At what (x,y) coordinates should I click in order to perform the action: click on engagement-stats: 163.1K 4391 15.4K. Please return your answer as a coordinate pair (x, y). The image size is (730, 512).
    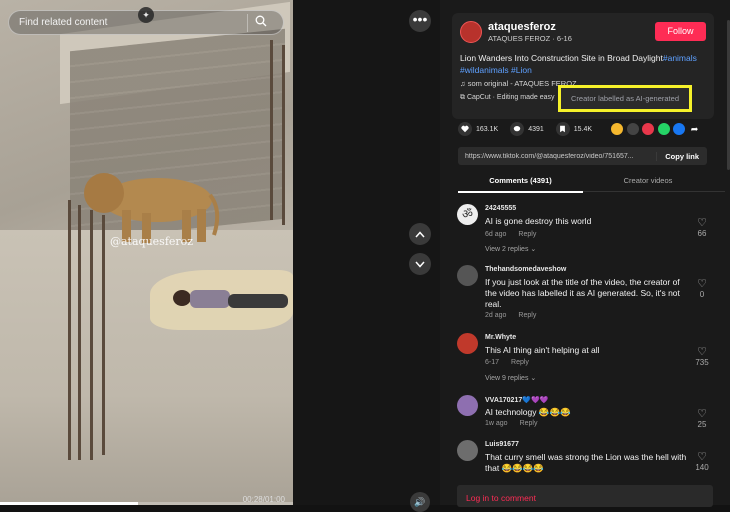
    Looking at the image, I should click on (531, 129).